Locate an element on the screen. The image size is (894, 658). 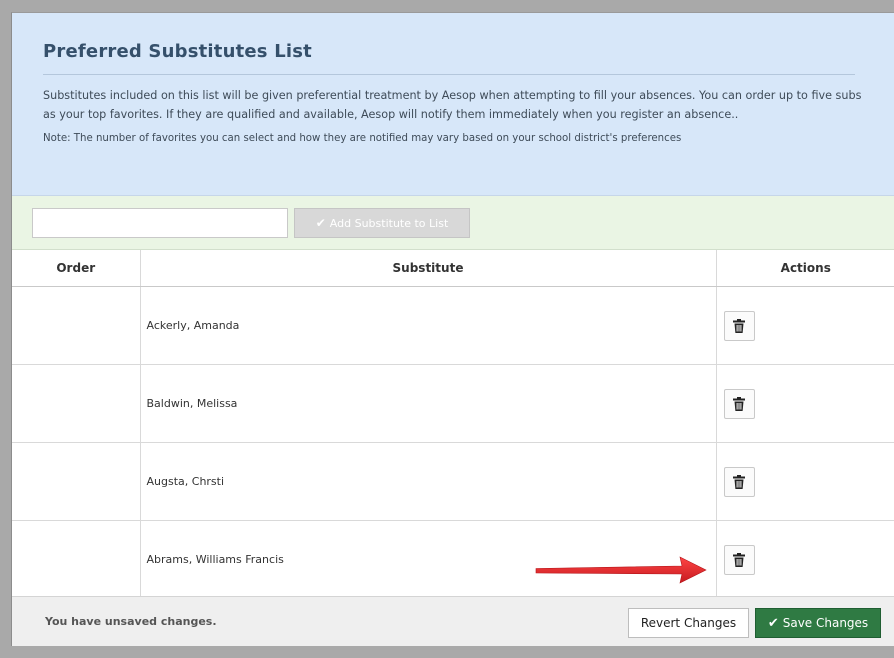
substitute-name: Baldwin, Melissa is located at coordinates (428, 403).